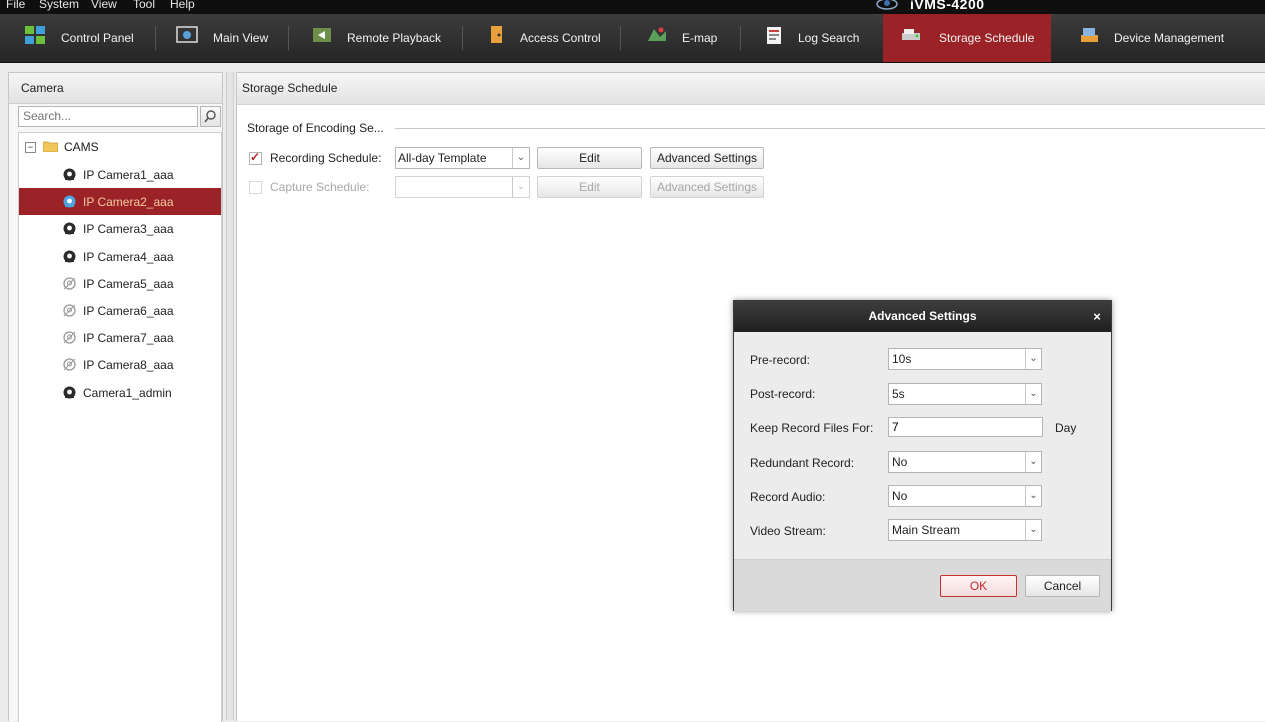 The width and height of the screenshot is (1265, 722). I want to click on emap-icon, so click(657, 34).